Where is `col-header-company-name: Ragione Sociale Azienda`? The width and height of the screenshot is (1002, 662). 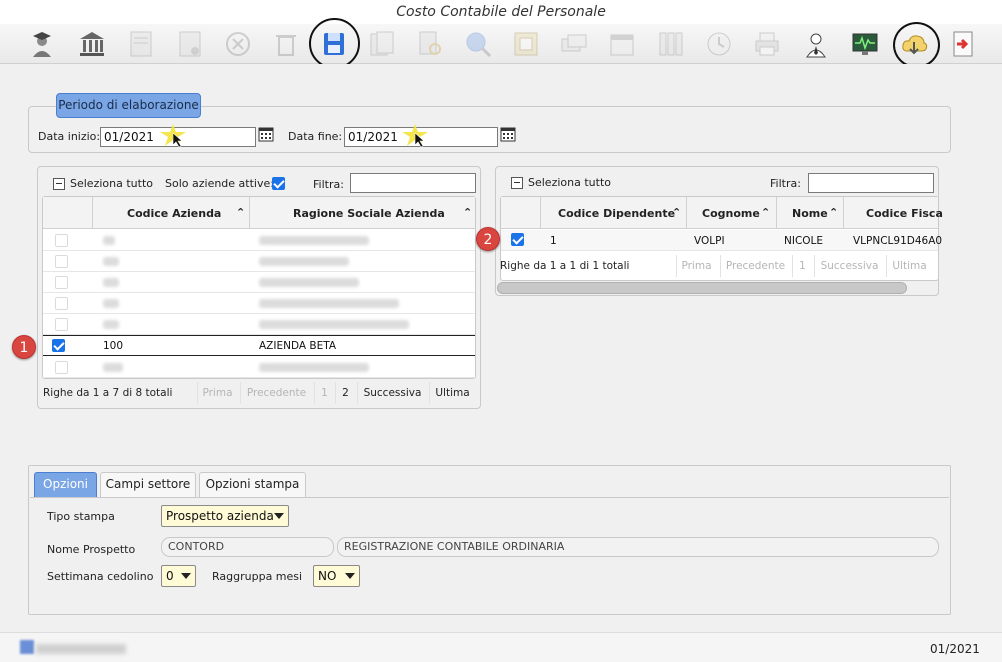
col-header-company-name: Ragione Sociale Azienda is located at coordinates (369, 213).